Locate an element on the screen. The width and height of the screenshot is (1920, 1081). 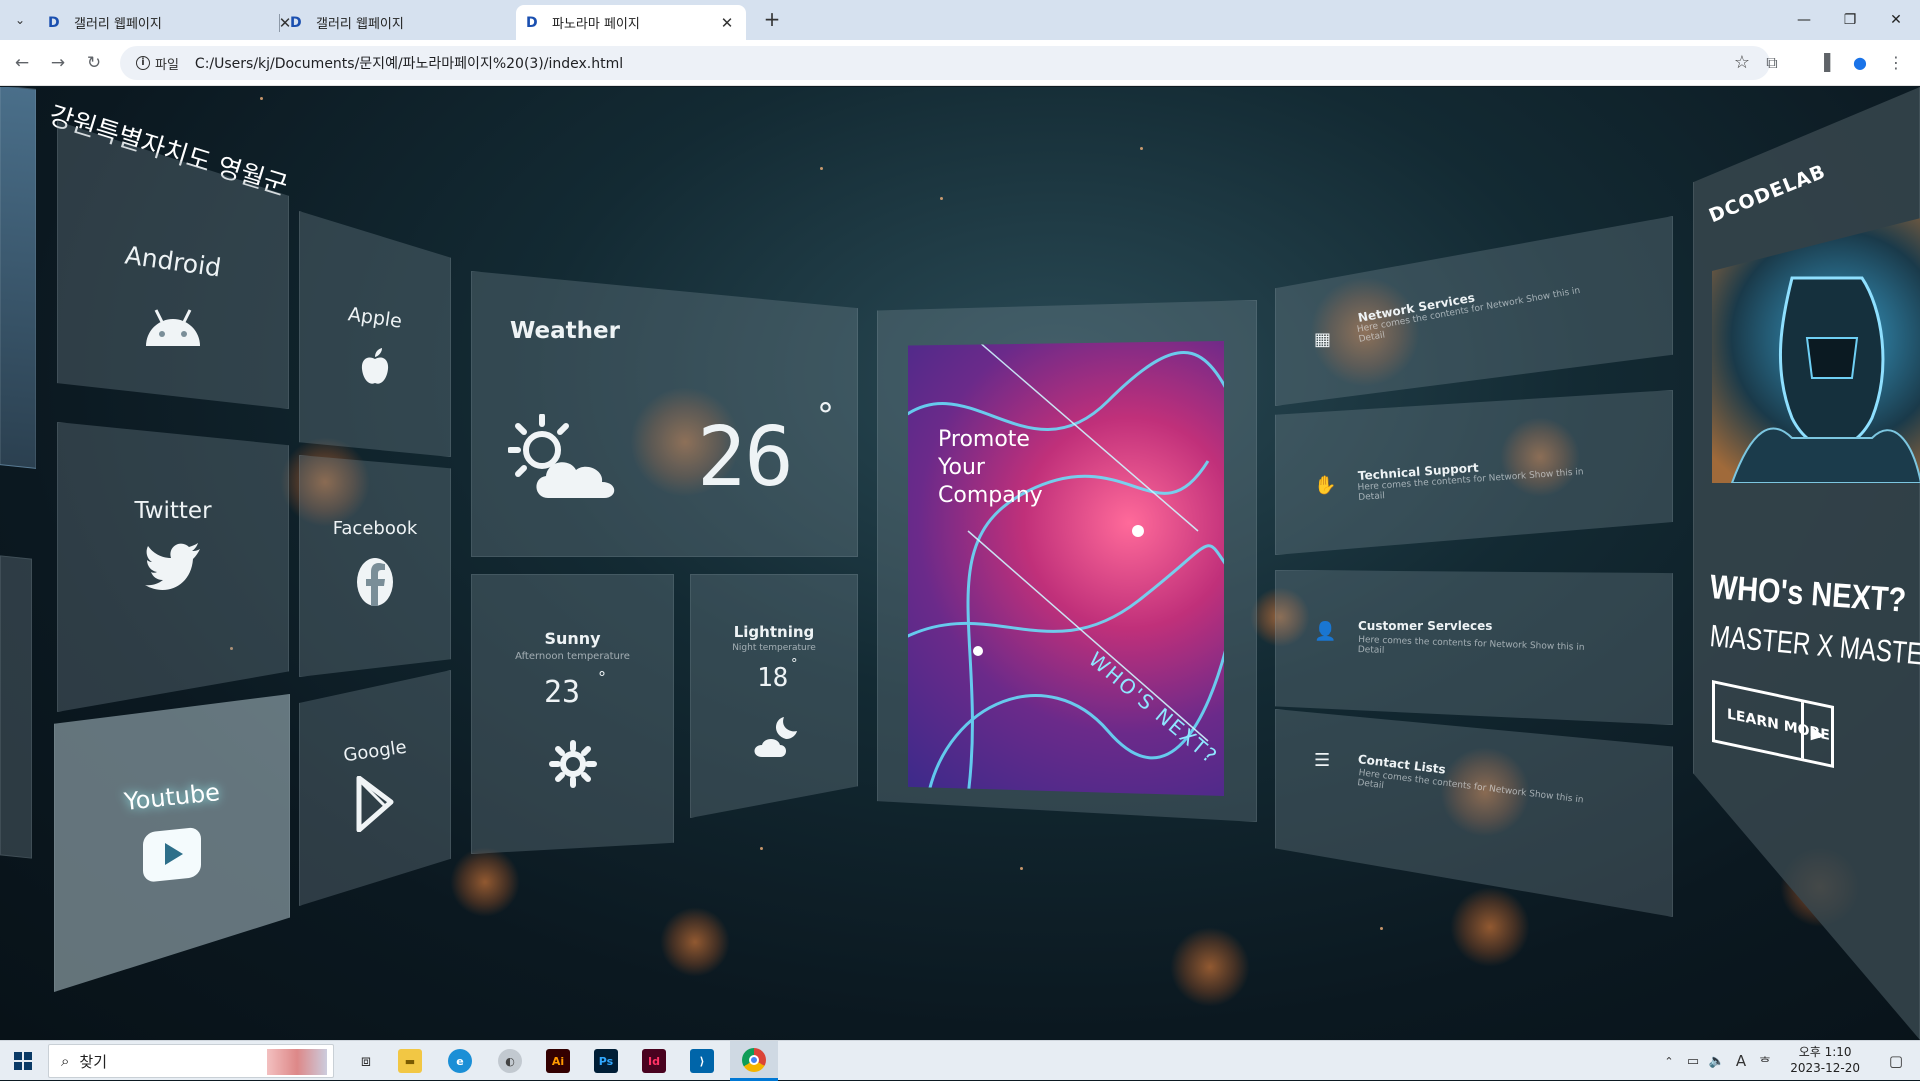
twitter-panel: Twitter is located at coordinates (173, 567).